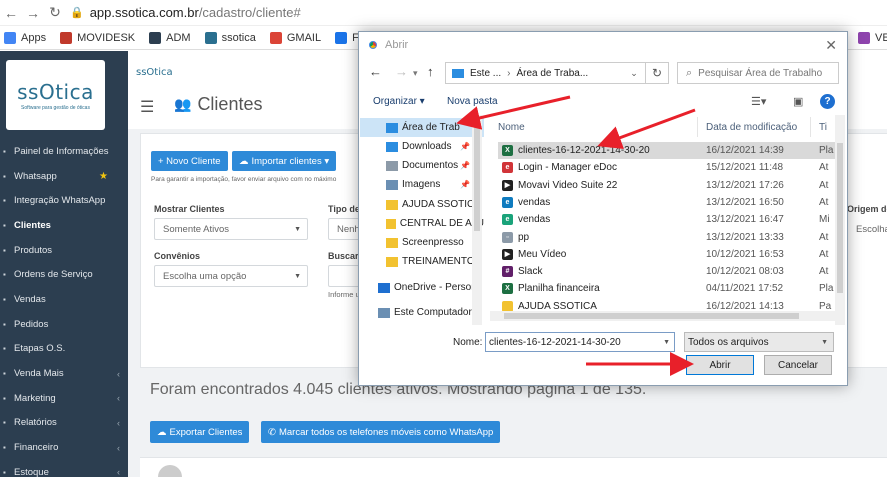  I want to click on bookmark-item: ssotica, so click(230, 37).